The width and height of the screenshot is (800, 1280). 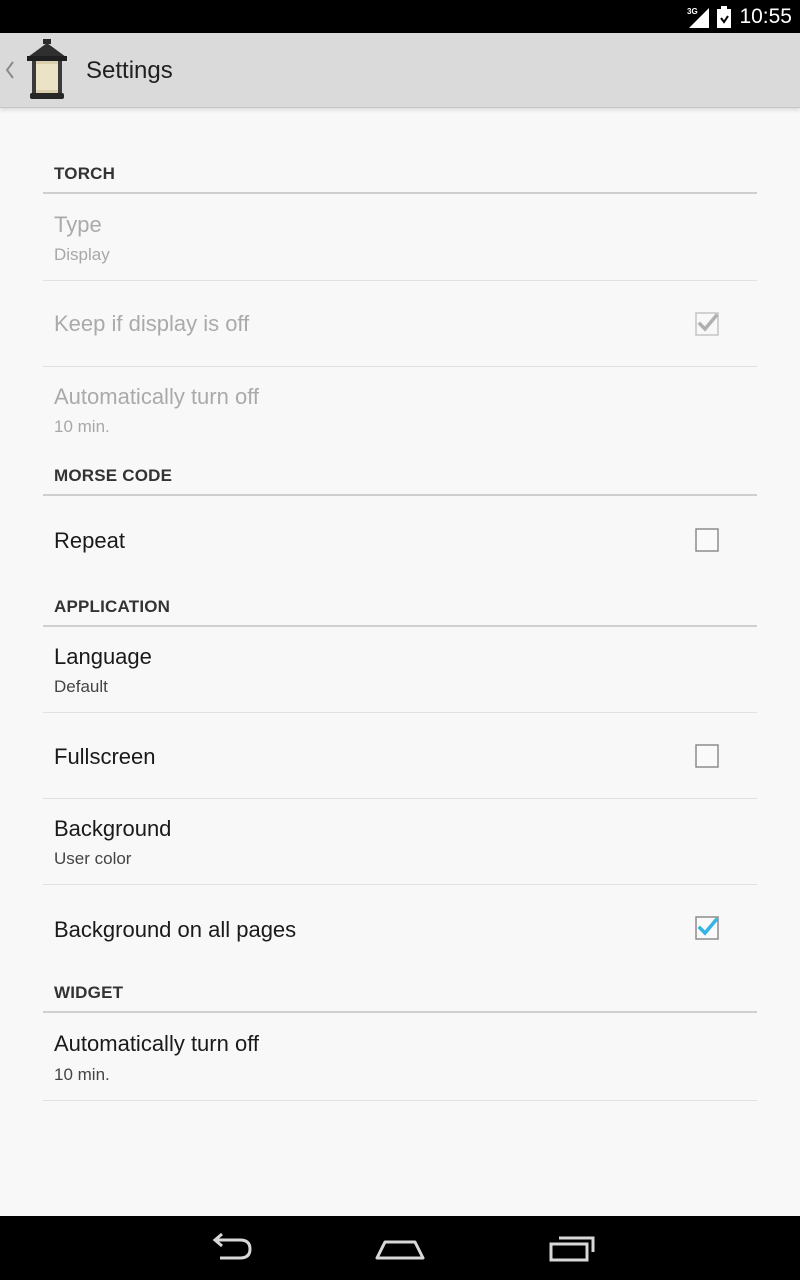 I want to click on pref-summary: Default, so click(x=81, y=686).